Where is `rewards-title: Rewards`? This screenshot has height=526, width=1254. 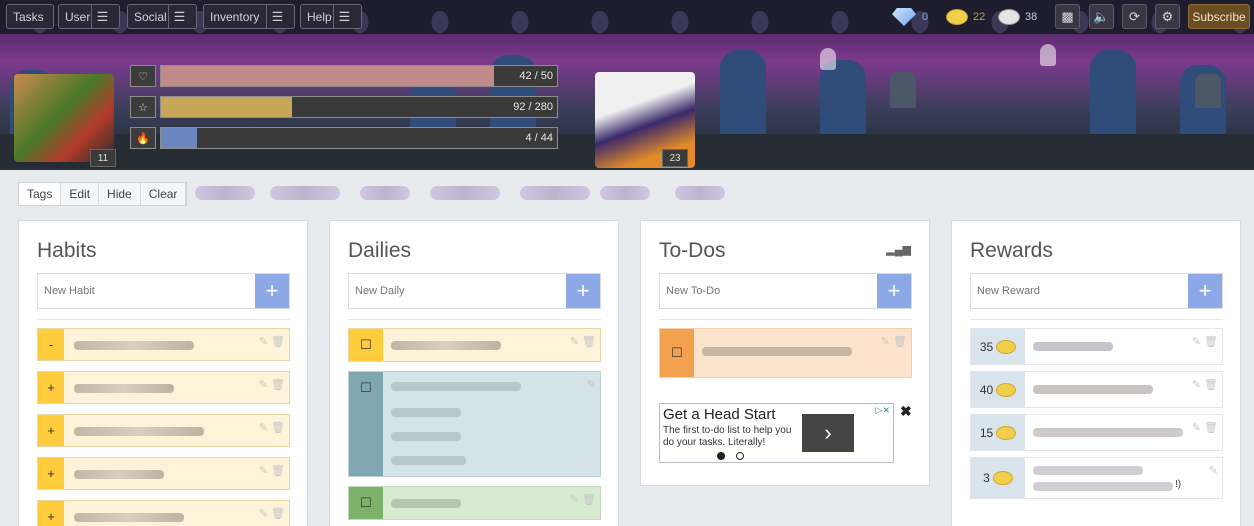
rewards-title: Rewards is located at coordinates (1011, 250).